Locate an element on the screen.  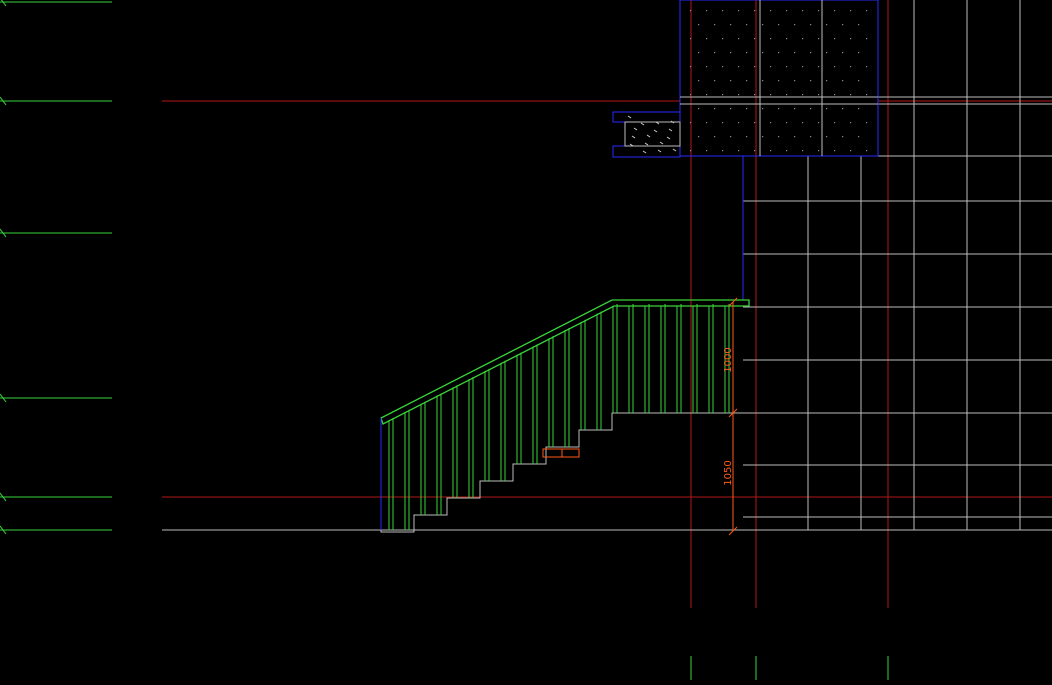
handrail is located at coordinates (565, 414).